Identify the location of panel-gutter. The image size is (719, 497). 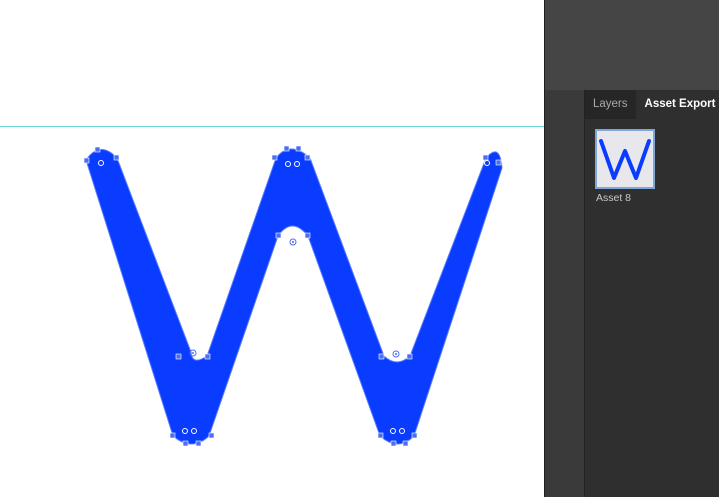
(564, 293).